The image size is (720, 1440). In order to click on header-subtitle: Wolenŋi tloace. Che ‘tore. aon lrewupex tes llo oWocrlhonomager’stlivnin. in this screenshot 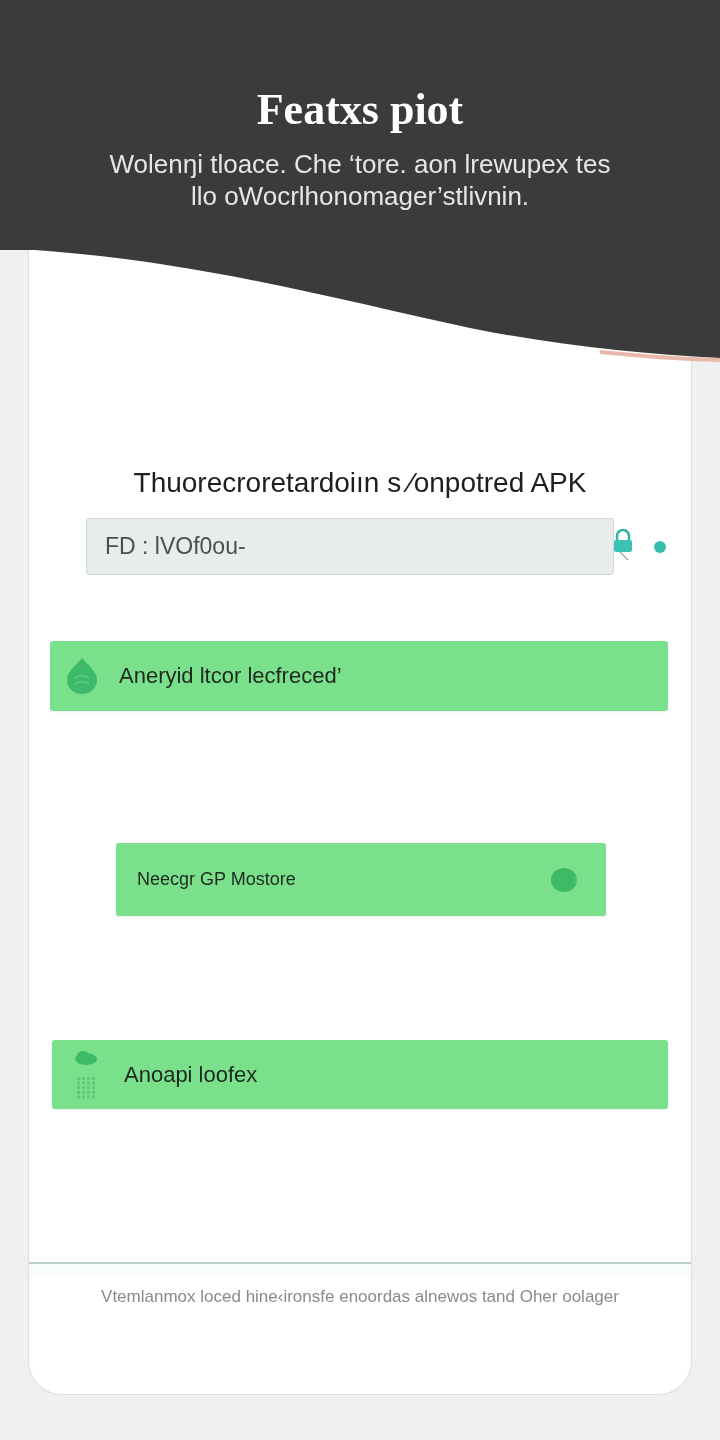, I will do `click(360, 180)`.